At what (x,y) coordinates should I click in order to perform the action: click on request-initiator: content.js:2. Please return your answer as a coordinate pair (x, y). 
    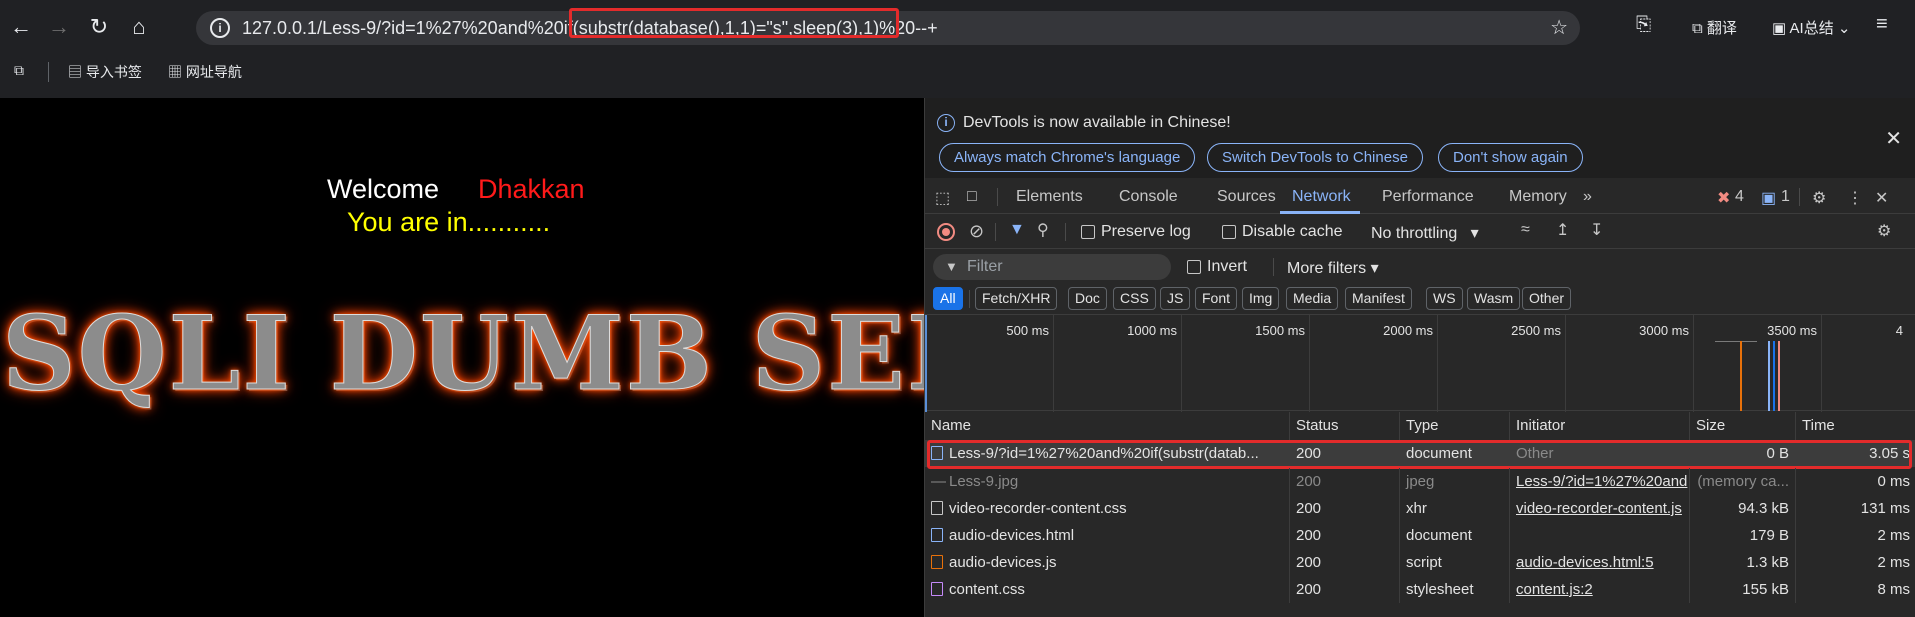
    Looking at the image, I should click on (1600, 589).